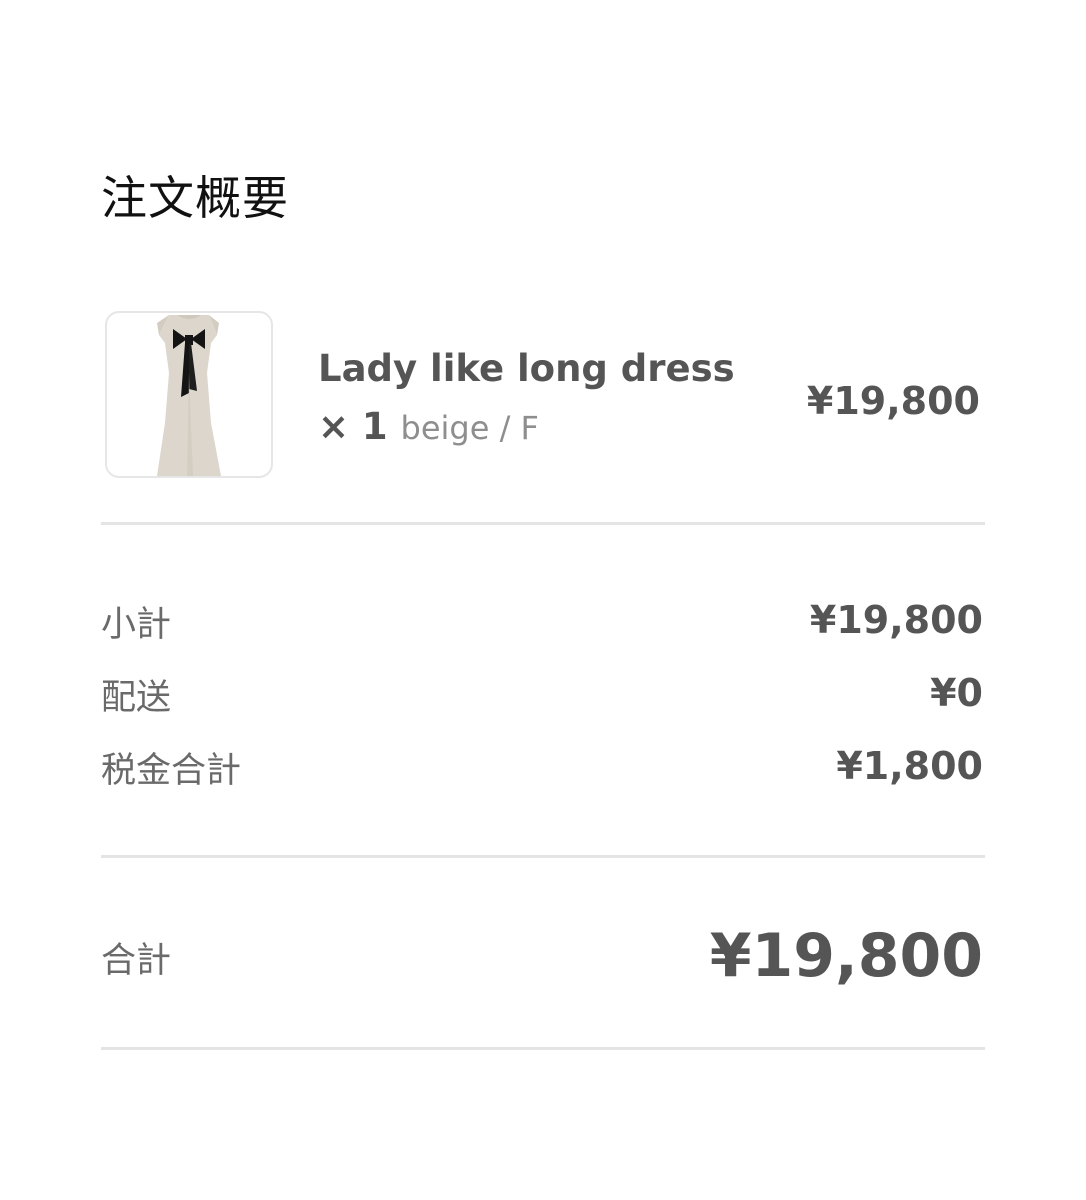 This screenshot has width=1086, height=1200. I want to click on subtotal-label: 小計, so click(136, 625).